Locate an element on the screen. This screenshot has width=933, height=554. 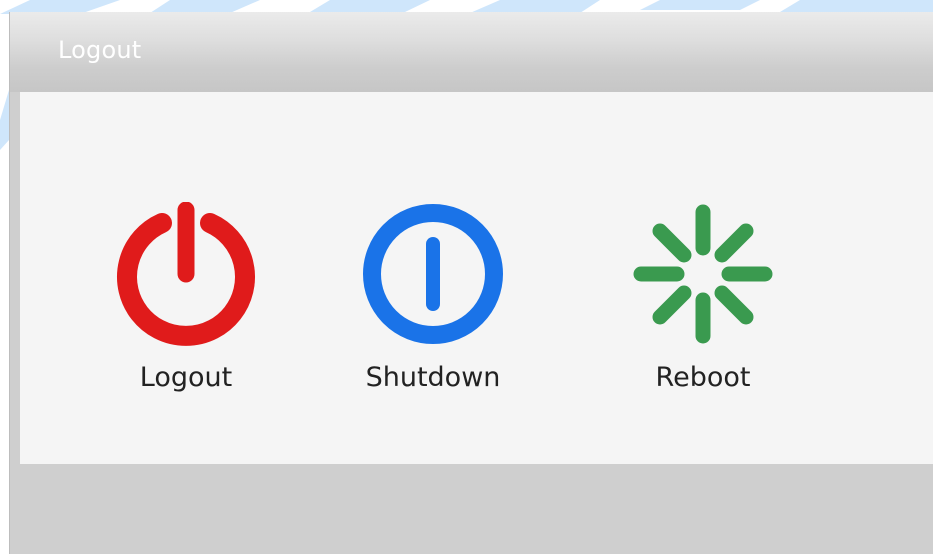
reboot-button: Reboot is located at coordinates (703, 302).